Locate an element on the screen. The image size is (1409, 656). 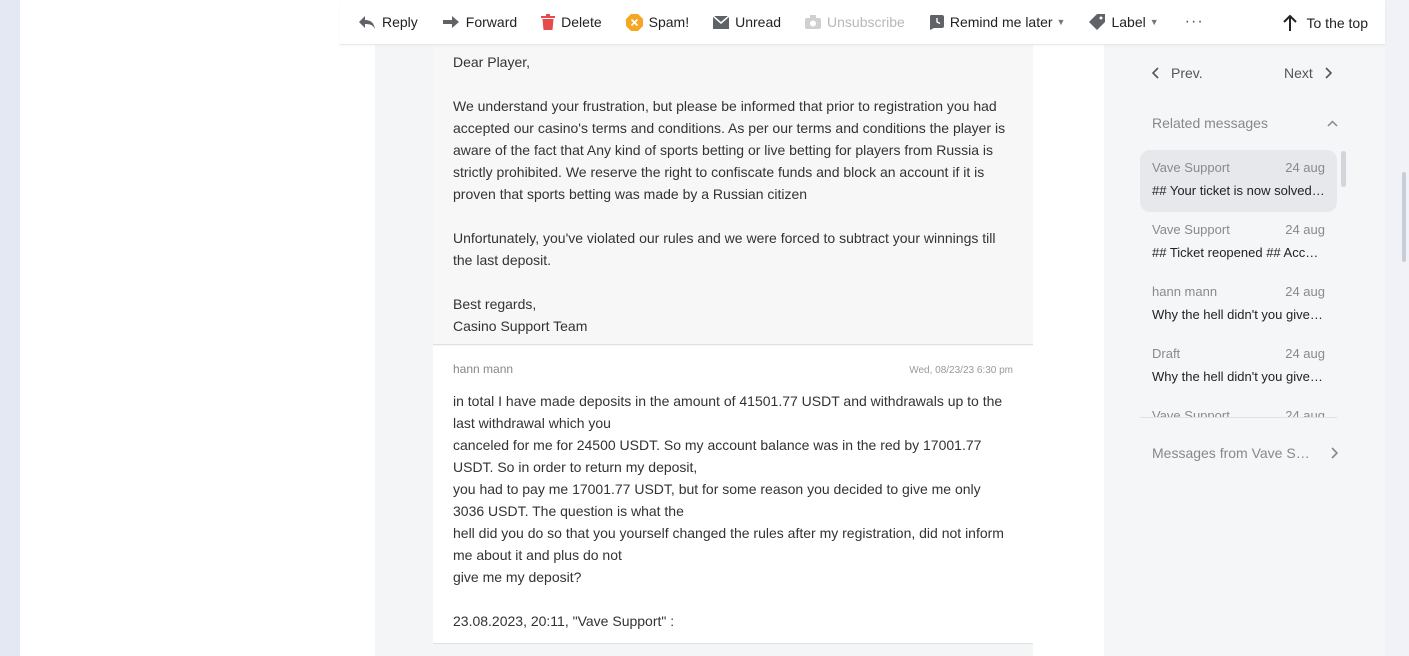
body-line: give me my deposit? is located at coordinates (517, 577).